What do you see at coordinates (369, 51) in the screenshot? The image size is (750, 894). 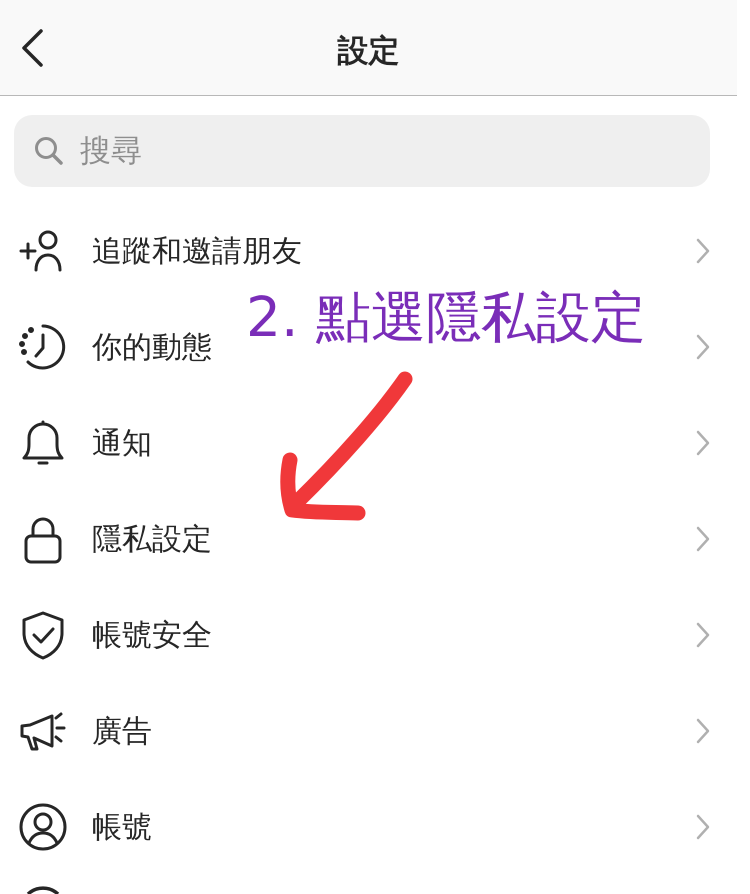 I see `page-title: 設定` at bounding box center [369, 51].